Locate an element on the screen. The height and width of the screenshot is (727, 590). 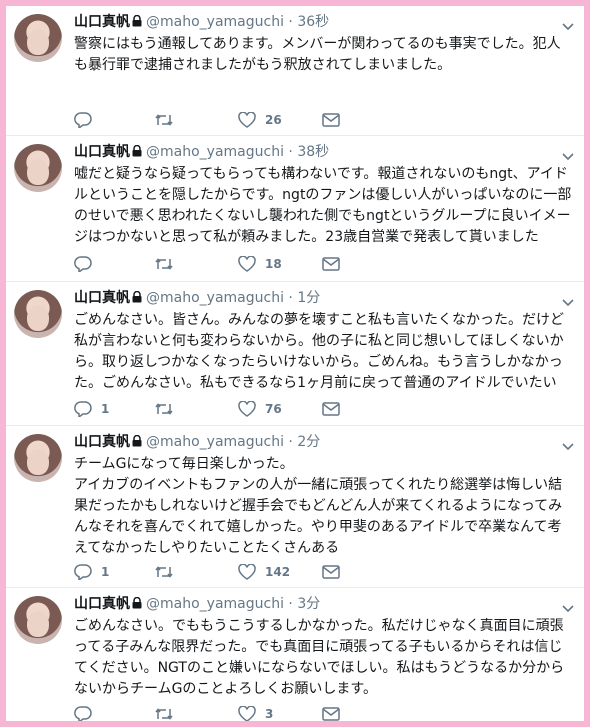
tweet-actions: 18 is located at coordinates (284, 264).